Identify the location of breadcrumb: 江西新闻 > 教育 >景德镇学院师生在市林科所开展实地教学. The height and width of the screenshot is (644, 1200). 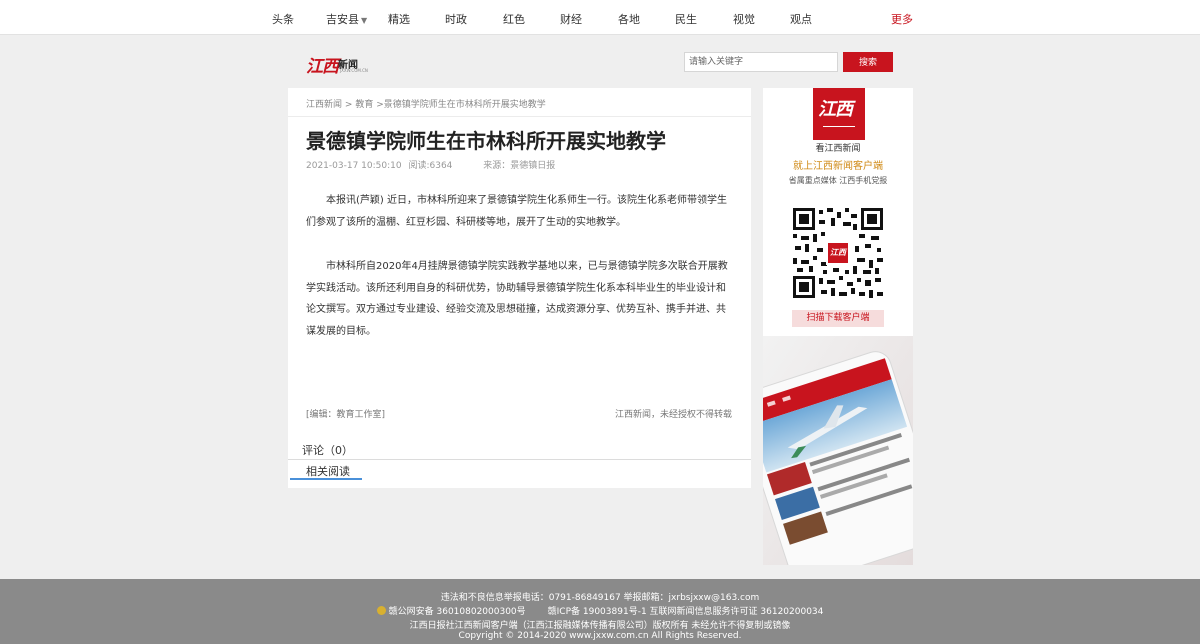
(426, 103).